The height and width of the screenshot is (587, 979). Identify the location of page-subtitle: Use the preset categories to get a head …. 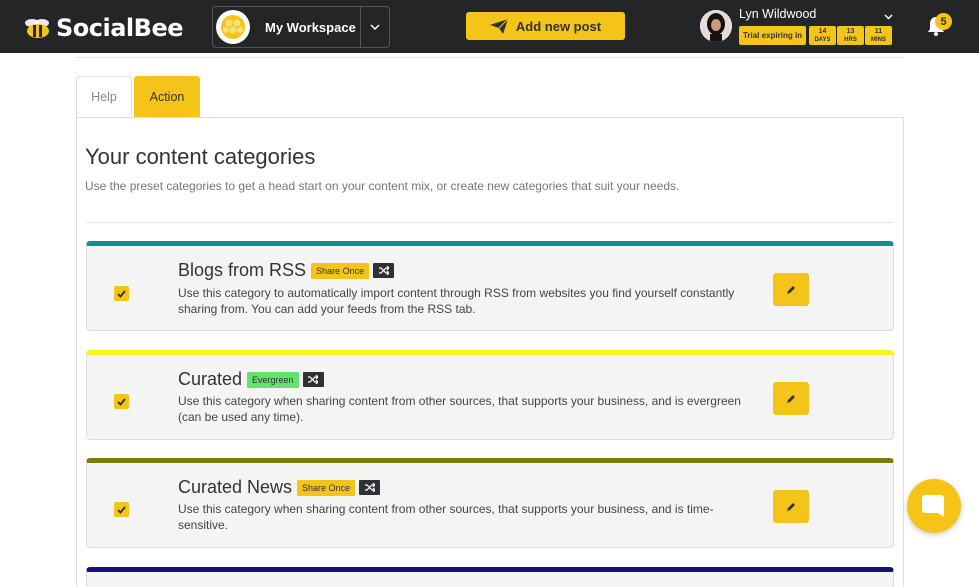
(382, 186).